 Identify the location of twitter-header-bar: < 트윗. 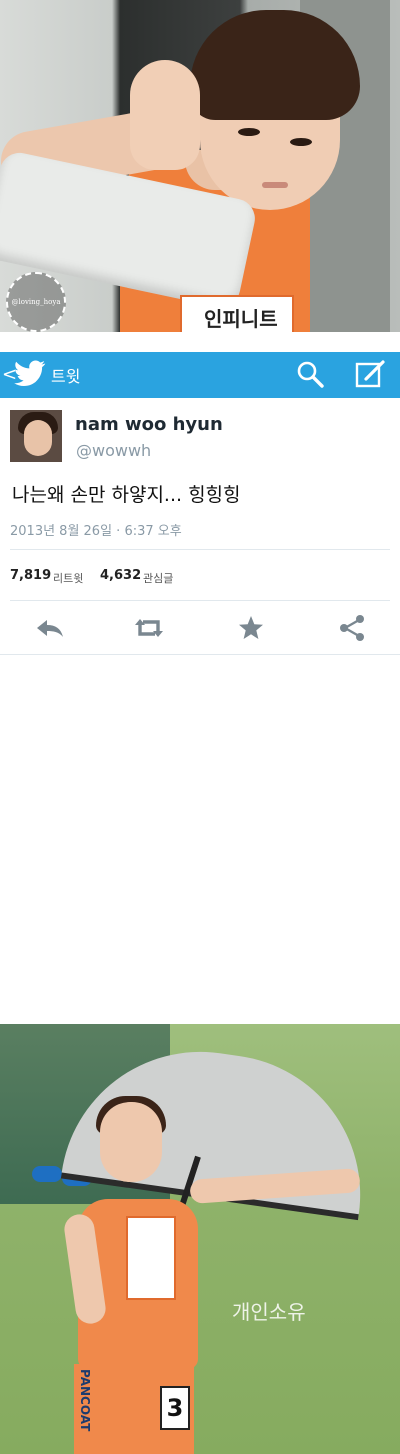
(200, 375).